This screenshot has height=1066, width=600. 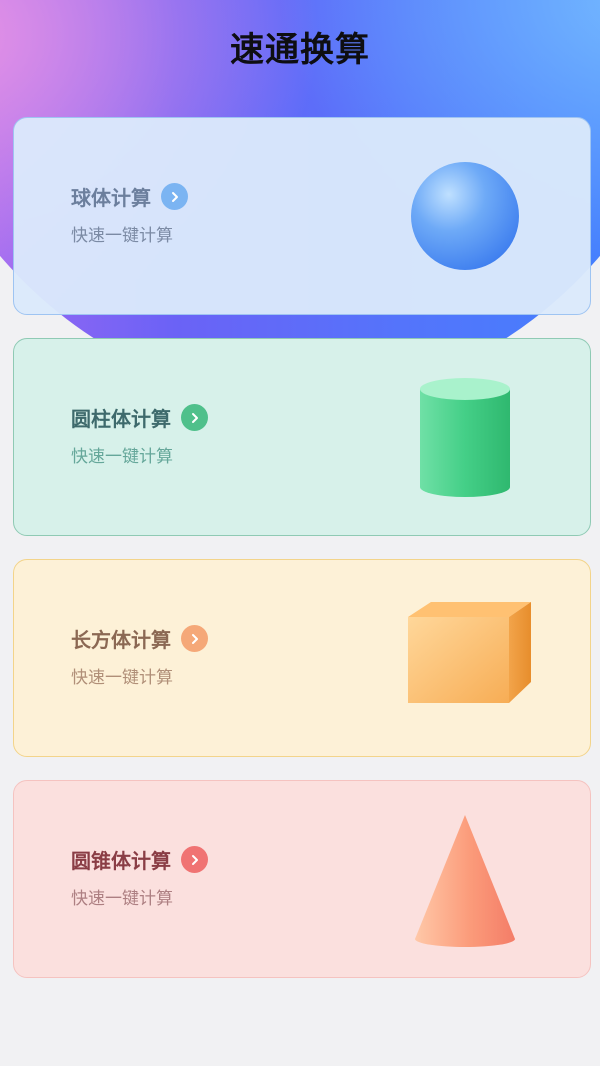 What do you see at coordinates (139, 435) in the screenshot?
I see `card-text: 圆柱体计算 快速一键计算` at bounding box center [139, 435].